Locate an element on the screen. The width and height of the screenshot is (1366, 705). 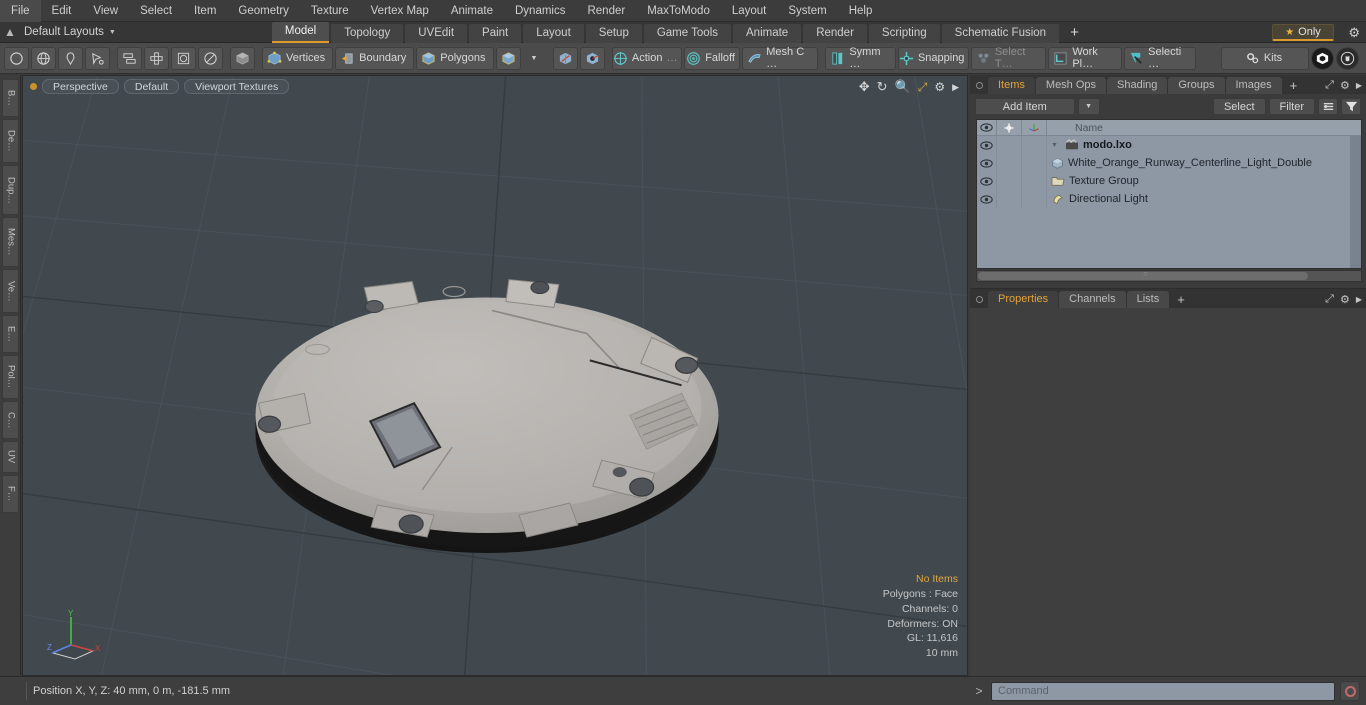
layout-selector: Default Layouts ▼ is located at coordinates (71, 32).